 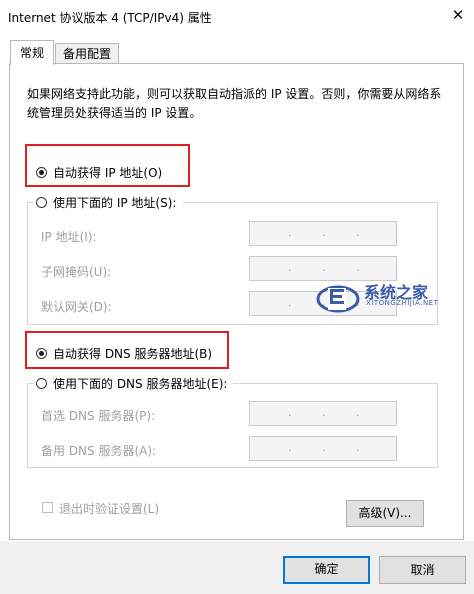 I want to click on watermark-url: XITONGZHIJIA.NET, so click(x=402, y=303).